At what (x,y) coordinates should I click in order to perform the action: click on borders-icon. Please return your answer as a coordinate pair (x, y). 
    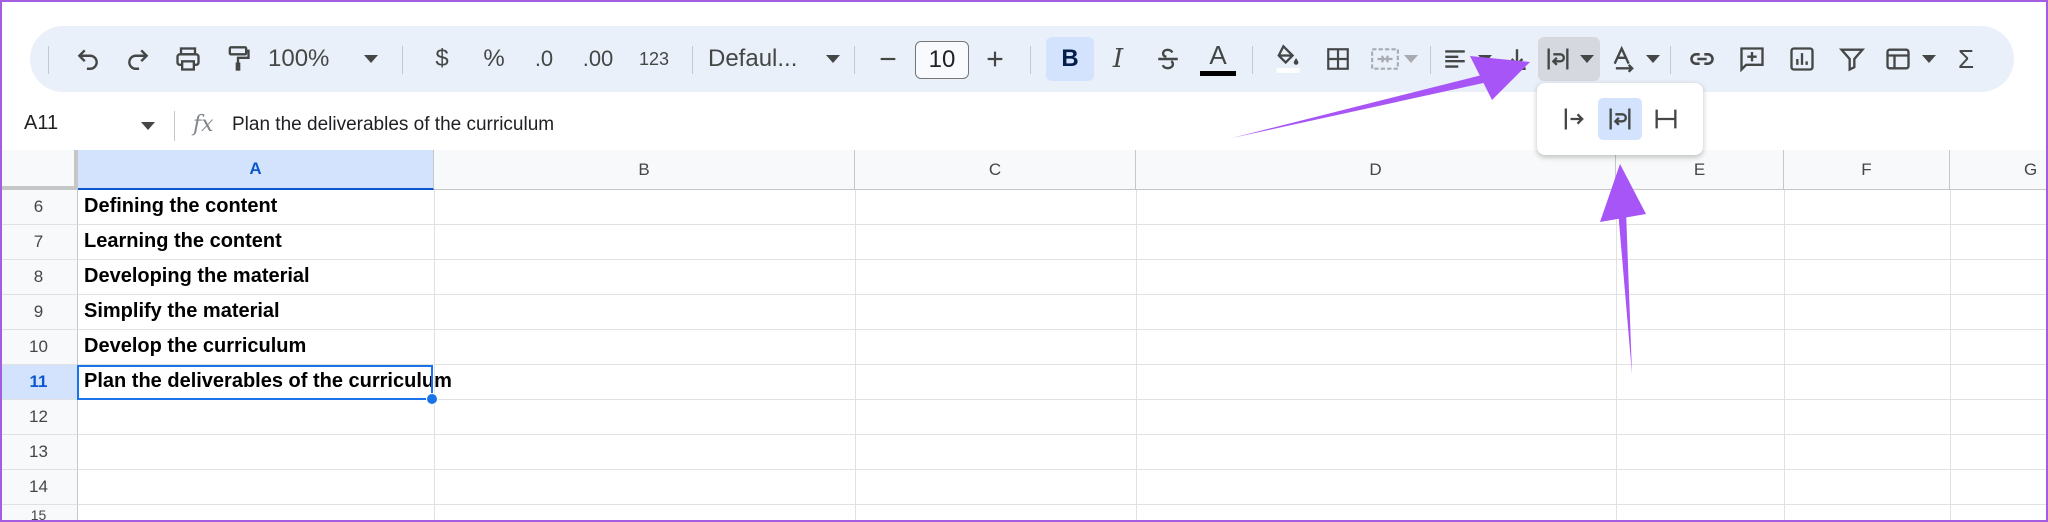
    Looking at the image, I should click on (1338, 59).